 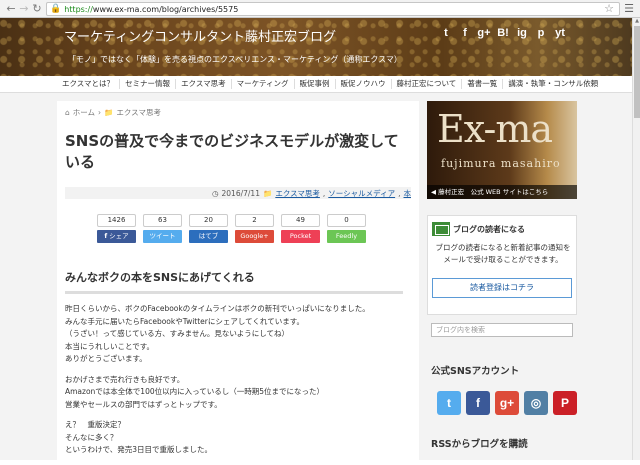 What do you see at coordinates (184, 321) in the screenshot?
I see `text-line: みんな手元に届いたらFacebookやTwitterにシェアしてくれています。` at bounding box center [184, 321].